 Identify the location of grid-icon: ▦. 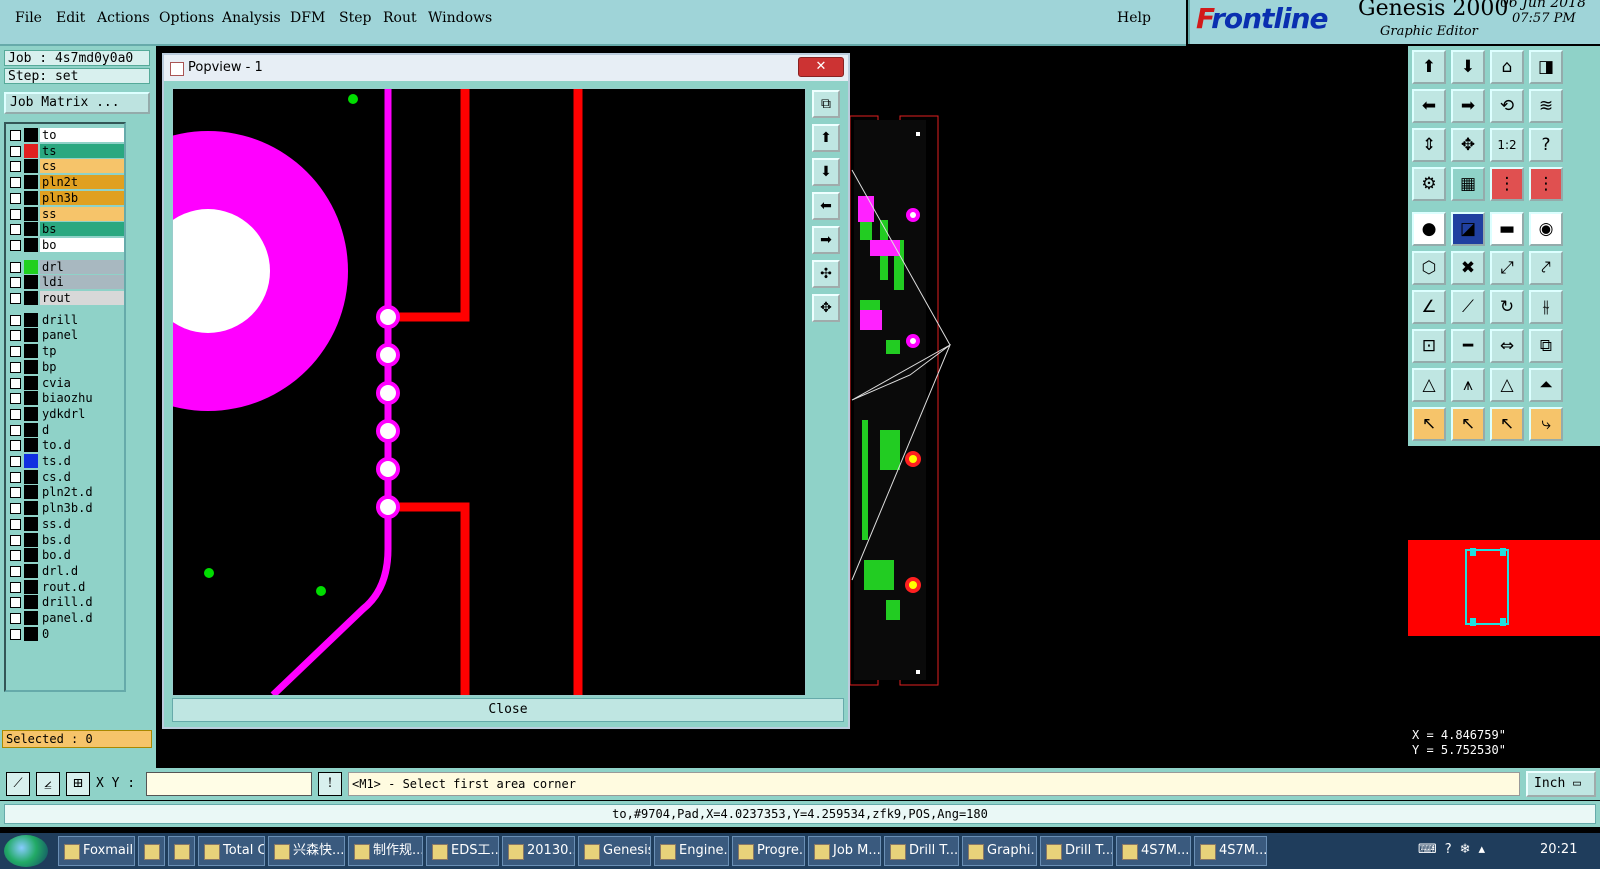
(1468, 184).